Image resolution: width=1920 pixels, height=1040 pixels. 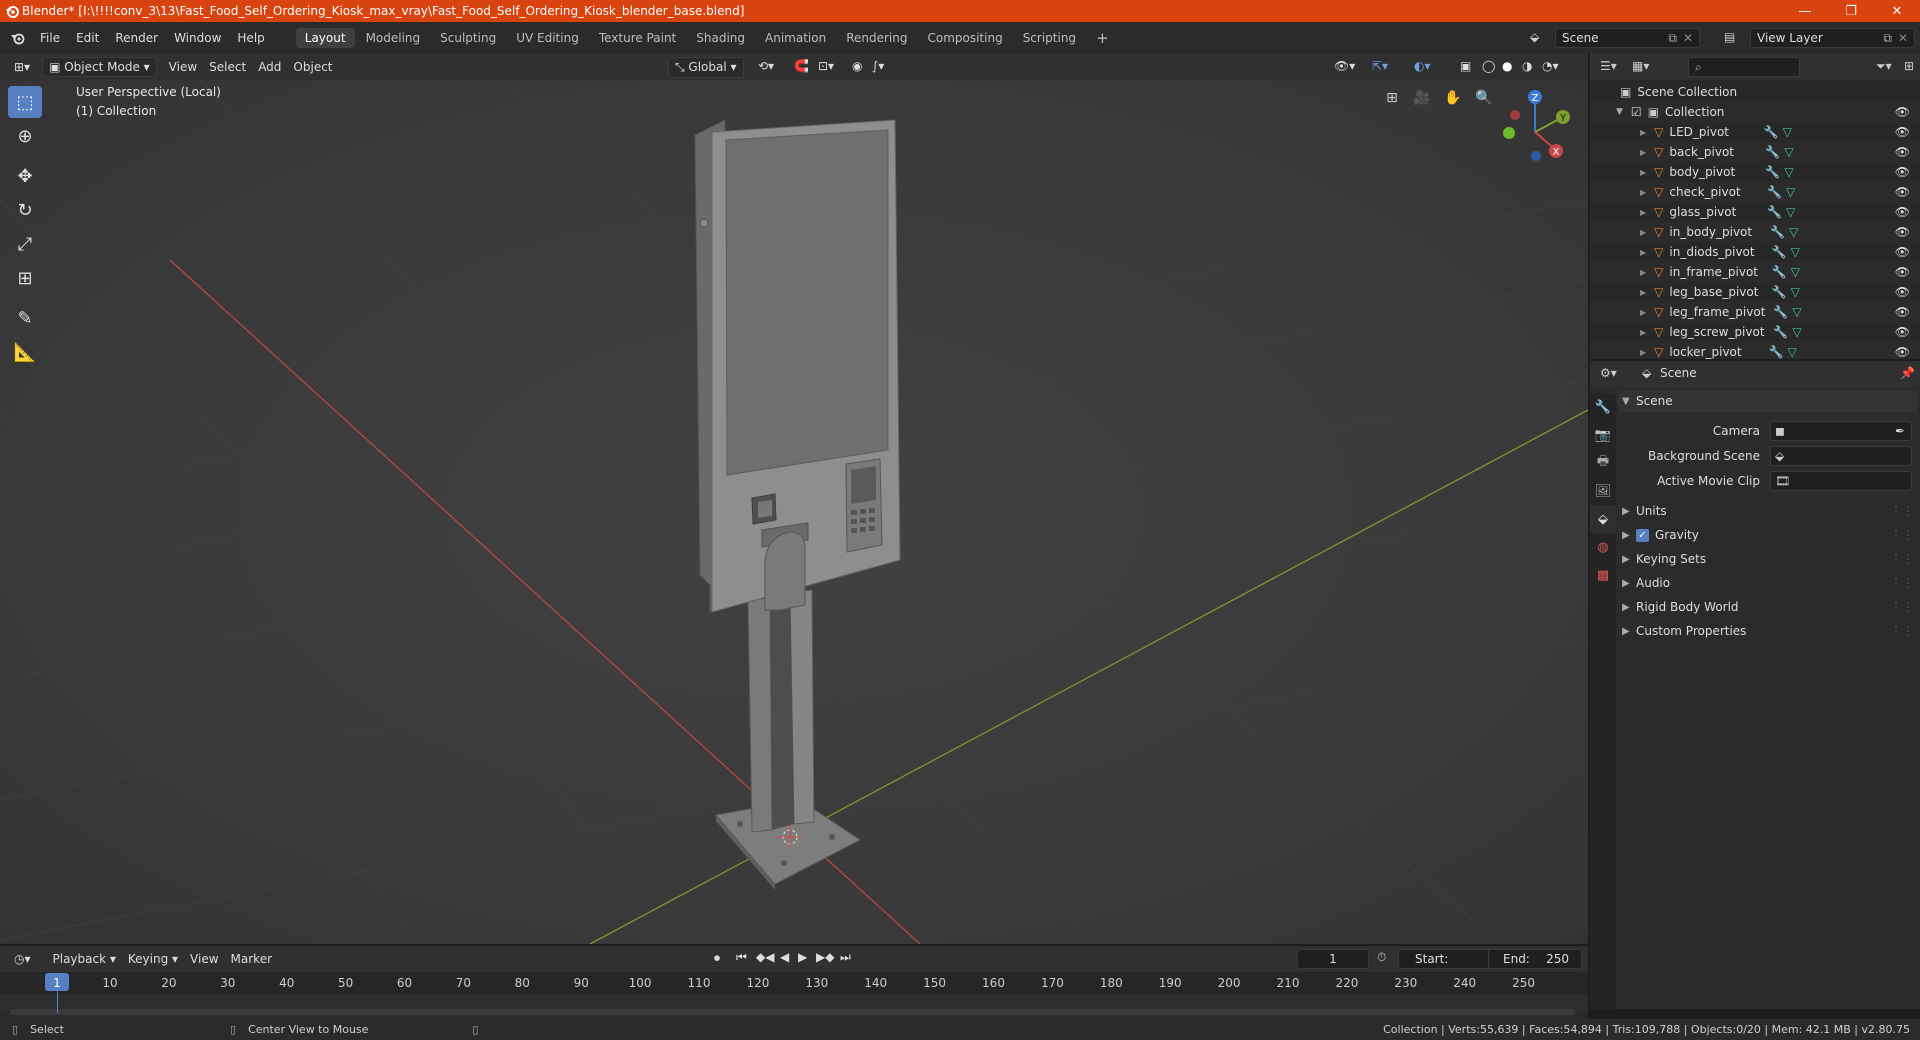 What do you see at coordinates (250, 38) in the screenshot?
I see `menu-help: Help` at bounding box center [250, 38].